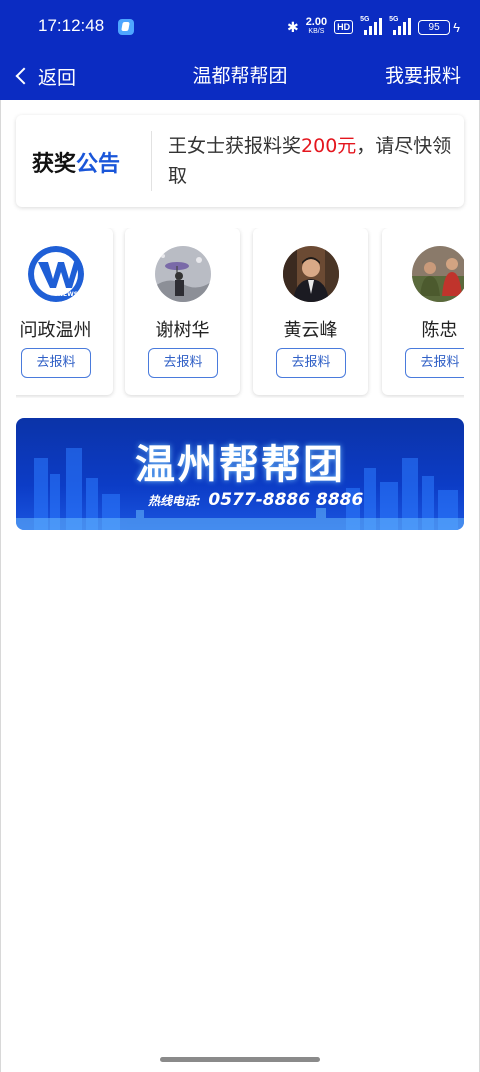  Describe the element at coordinates (24, 76) in the screenshot. I see `chevron-left-icon` at that location.